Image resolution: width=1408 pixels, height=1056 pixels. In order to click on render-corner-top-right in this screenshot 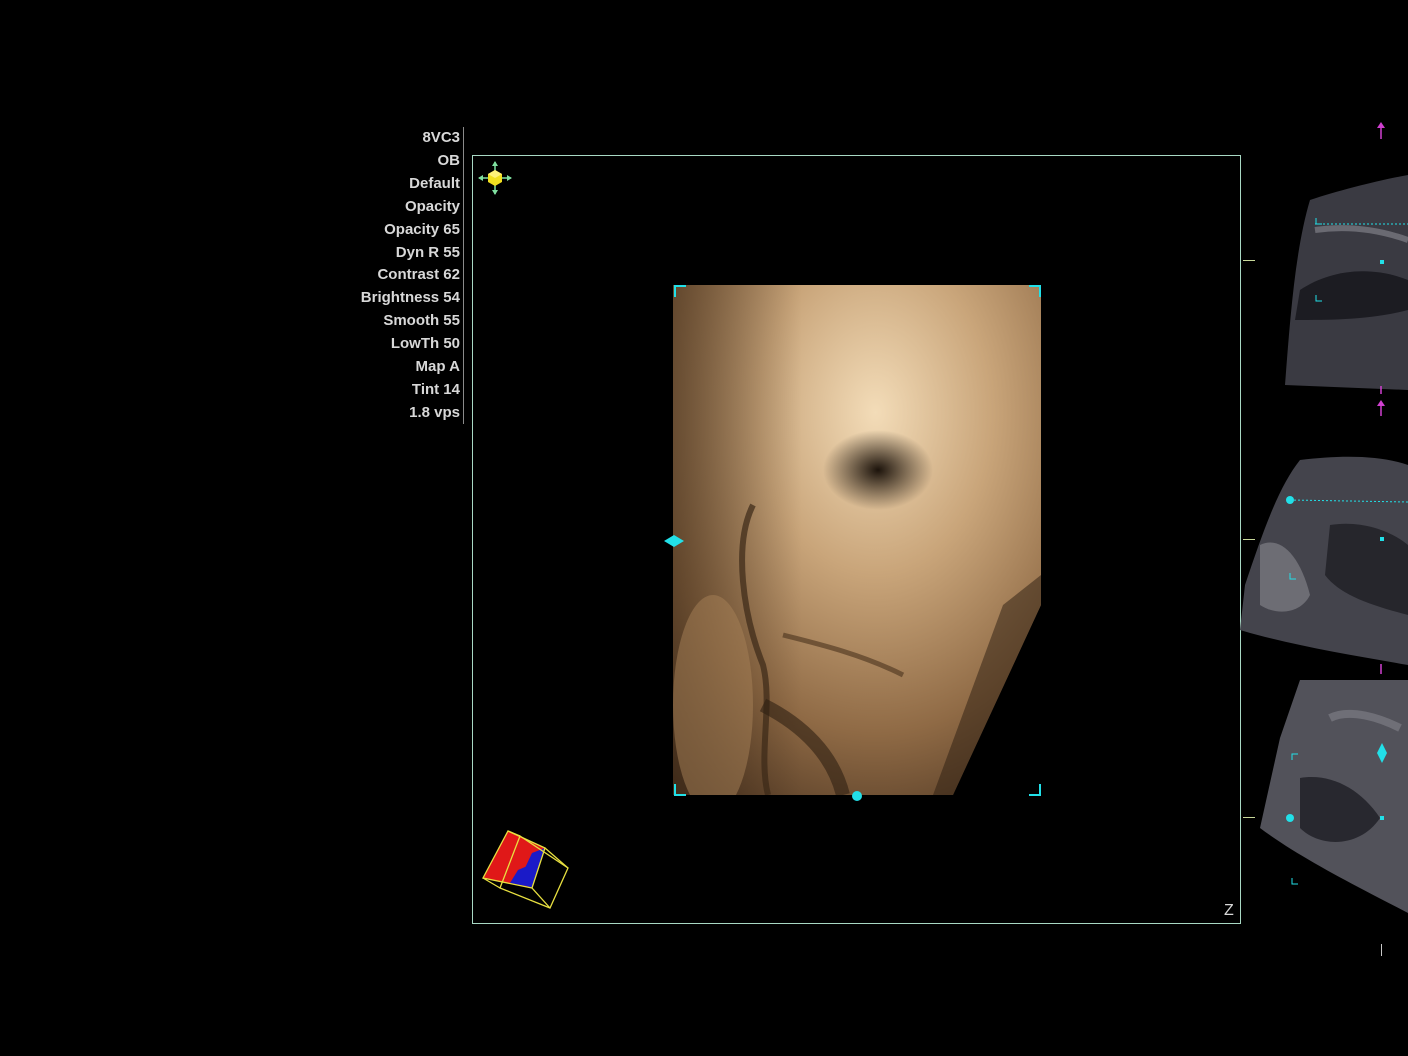, I will do `click(1035, 291)`.